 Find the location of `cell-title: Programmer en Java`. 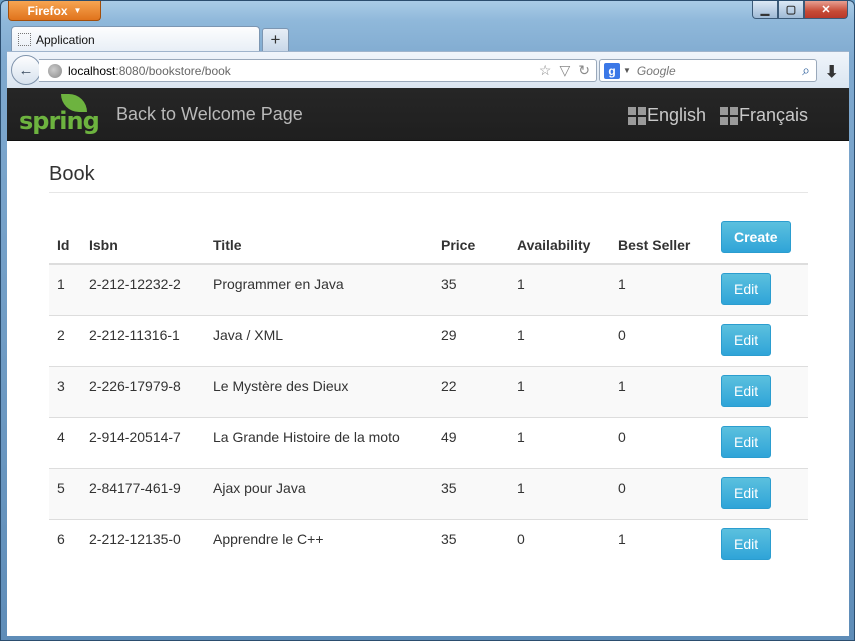

cell-title: Programmer en Java is located at coordinates (319, 289).